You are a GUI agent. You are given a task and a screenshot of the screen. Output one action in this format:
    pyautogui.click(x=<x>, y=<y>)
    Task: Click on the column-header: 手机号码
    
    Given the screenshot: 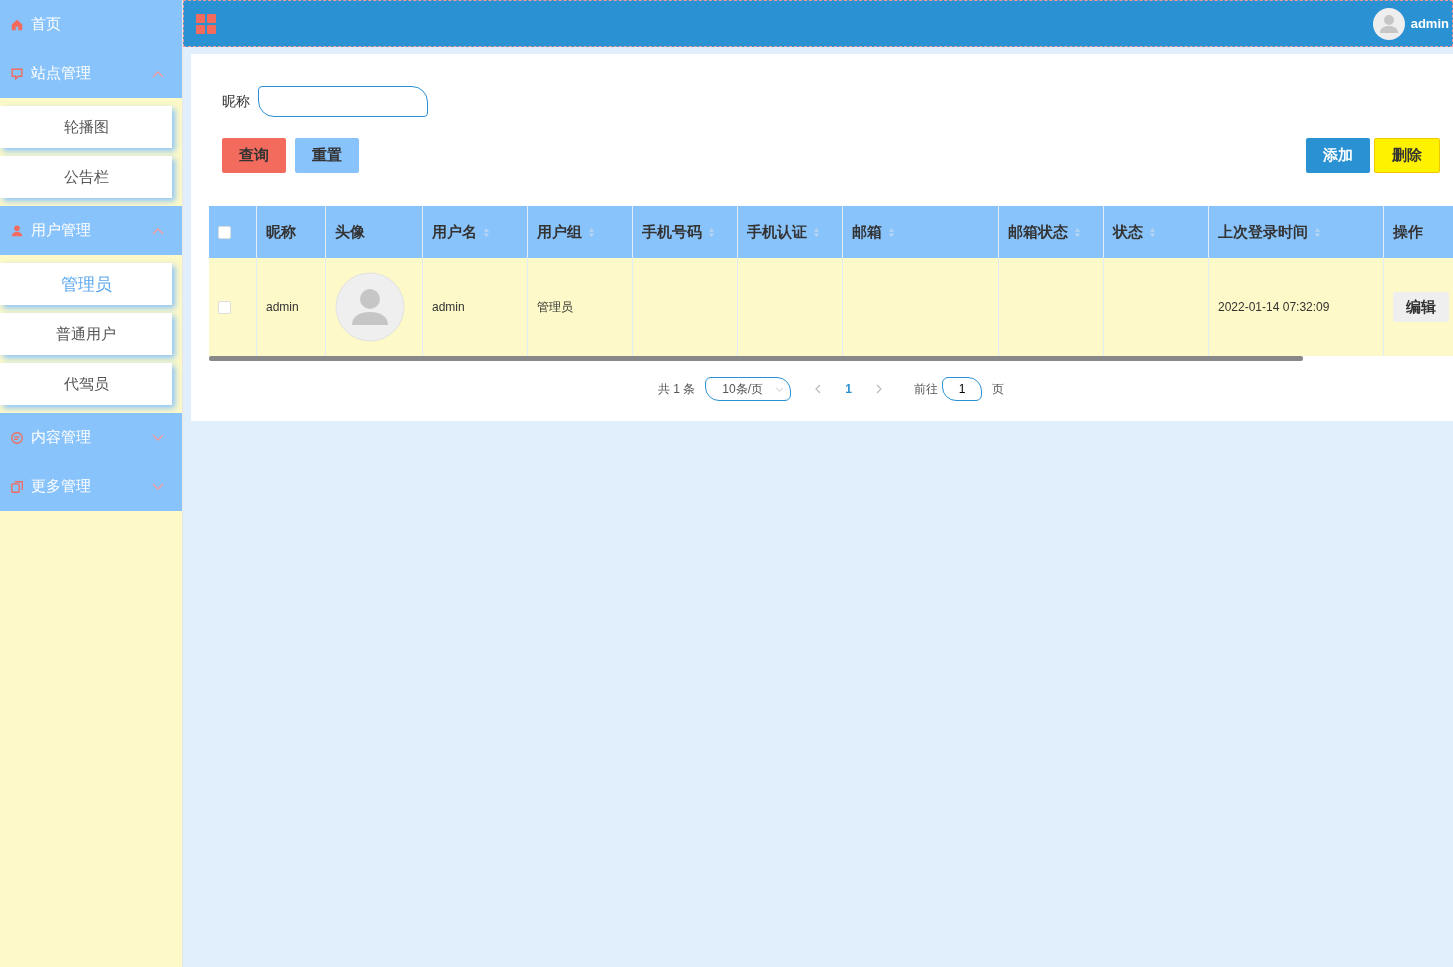 What is the action you would take?
    pyautogui.click(x=672, y=232)
    